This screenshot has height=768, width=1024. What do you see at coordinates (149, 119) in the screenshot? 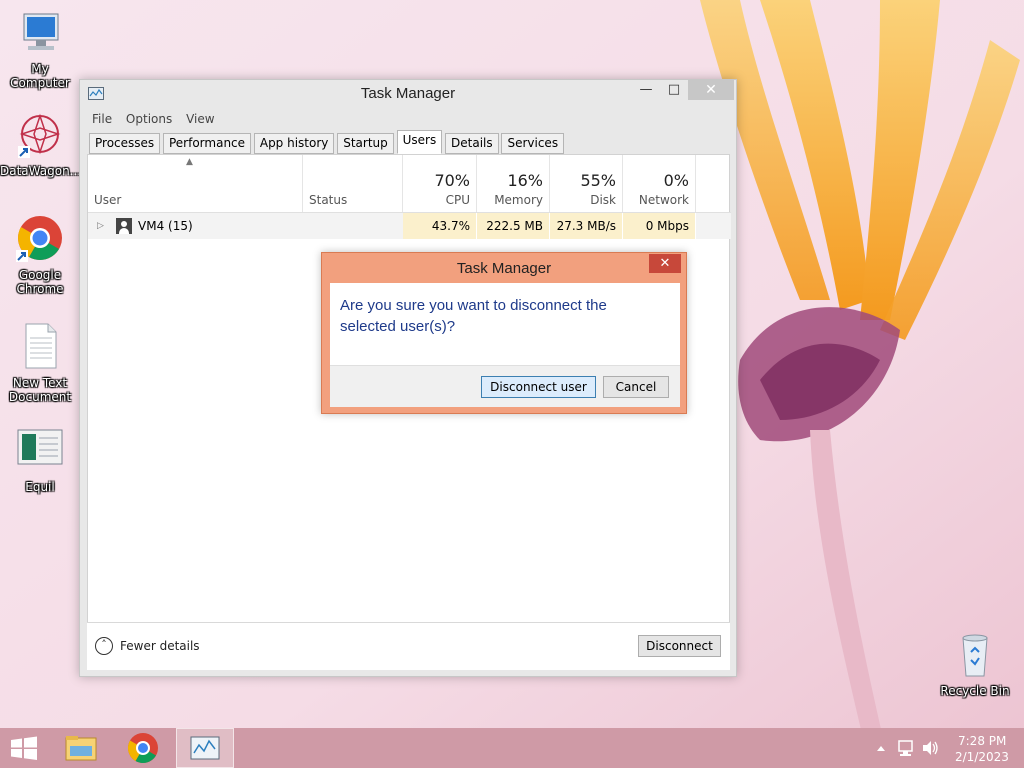
I see `menu-options: Options` at bounding box center [149, 119].